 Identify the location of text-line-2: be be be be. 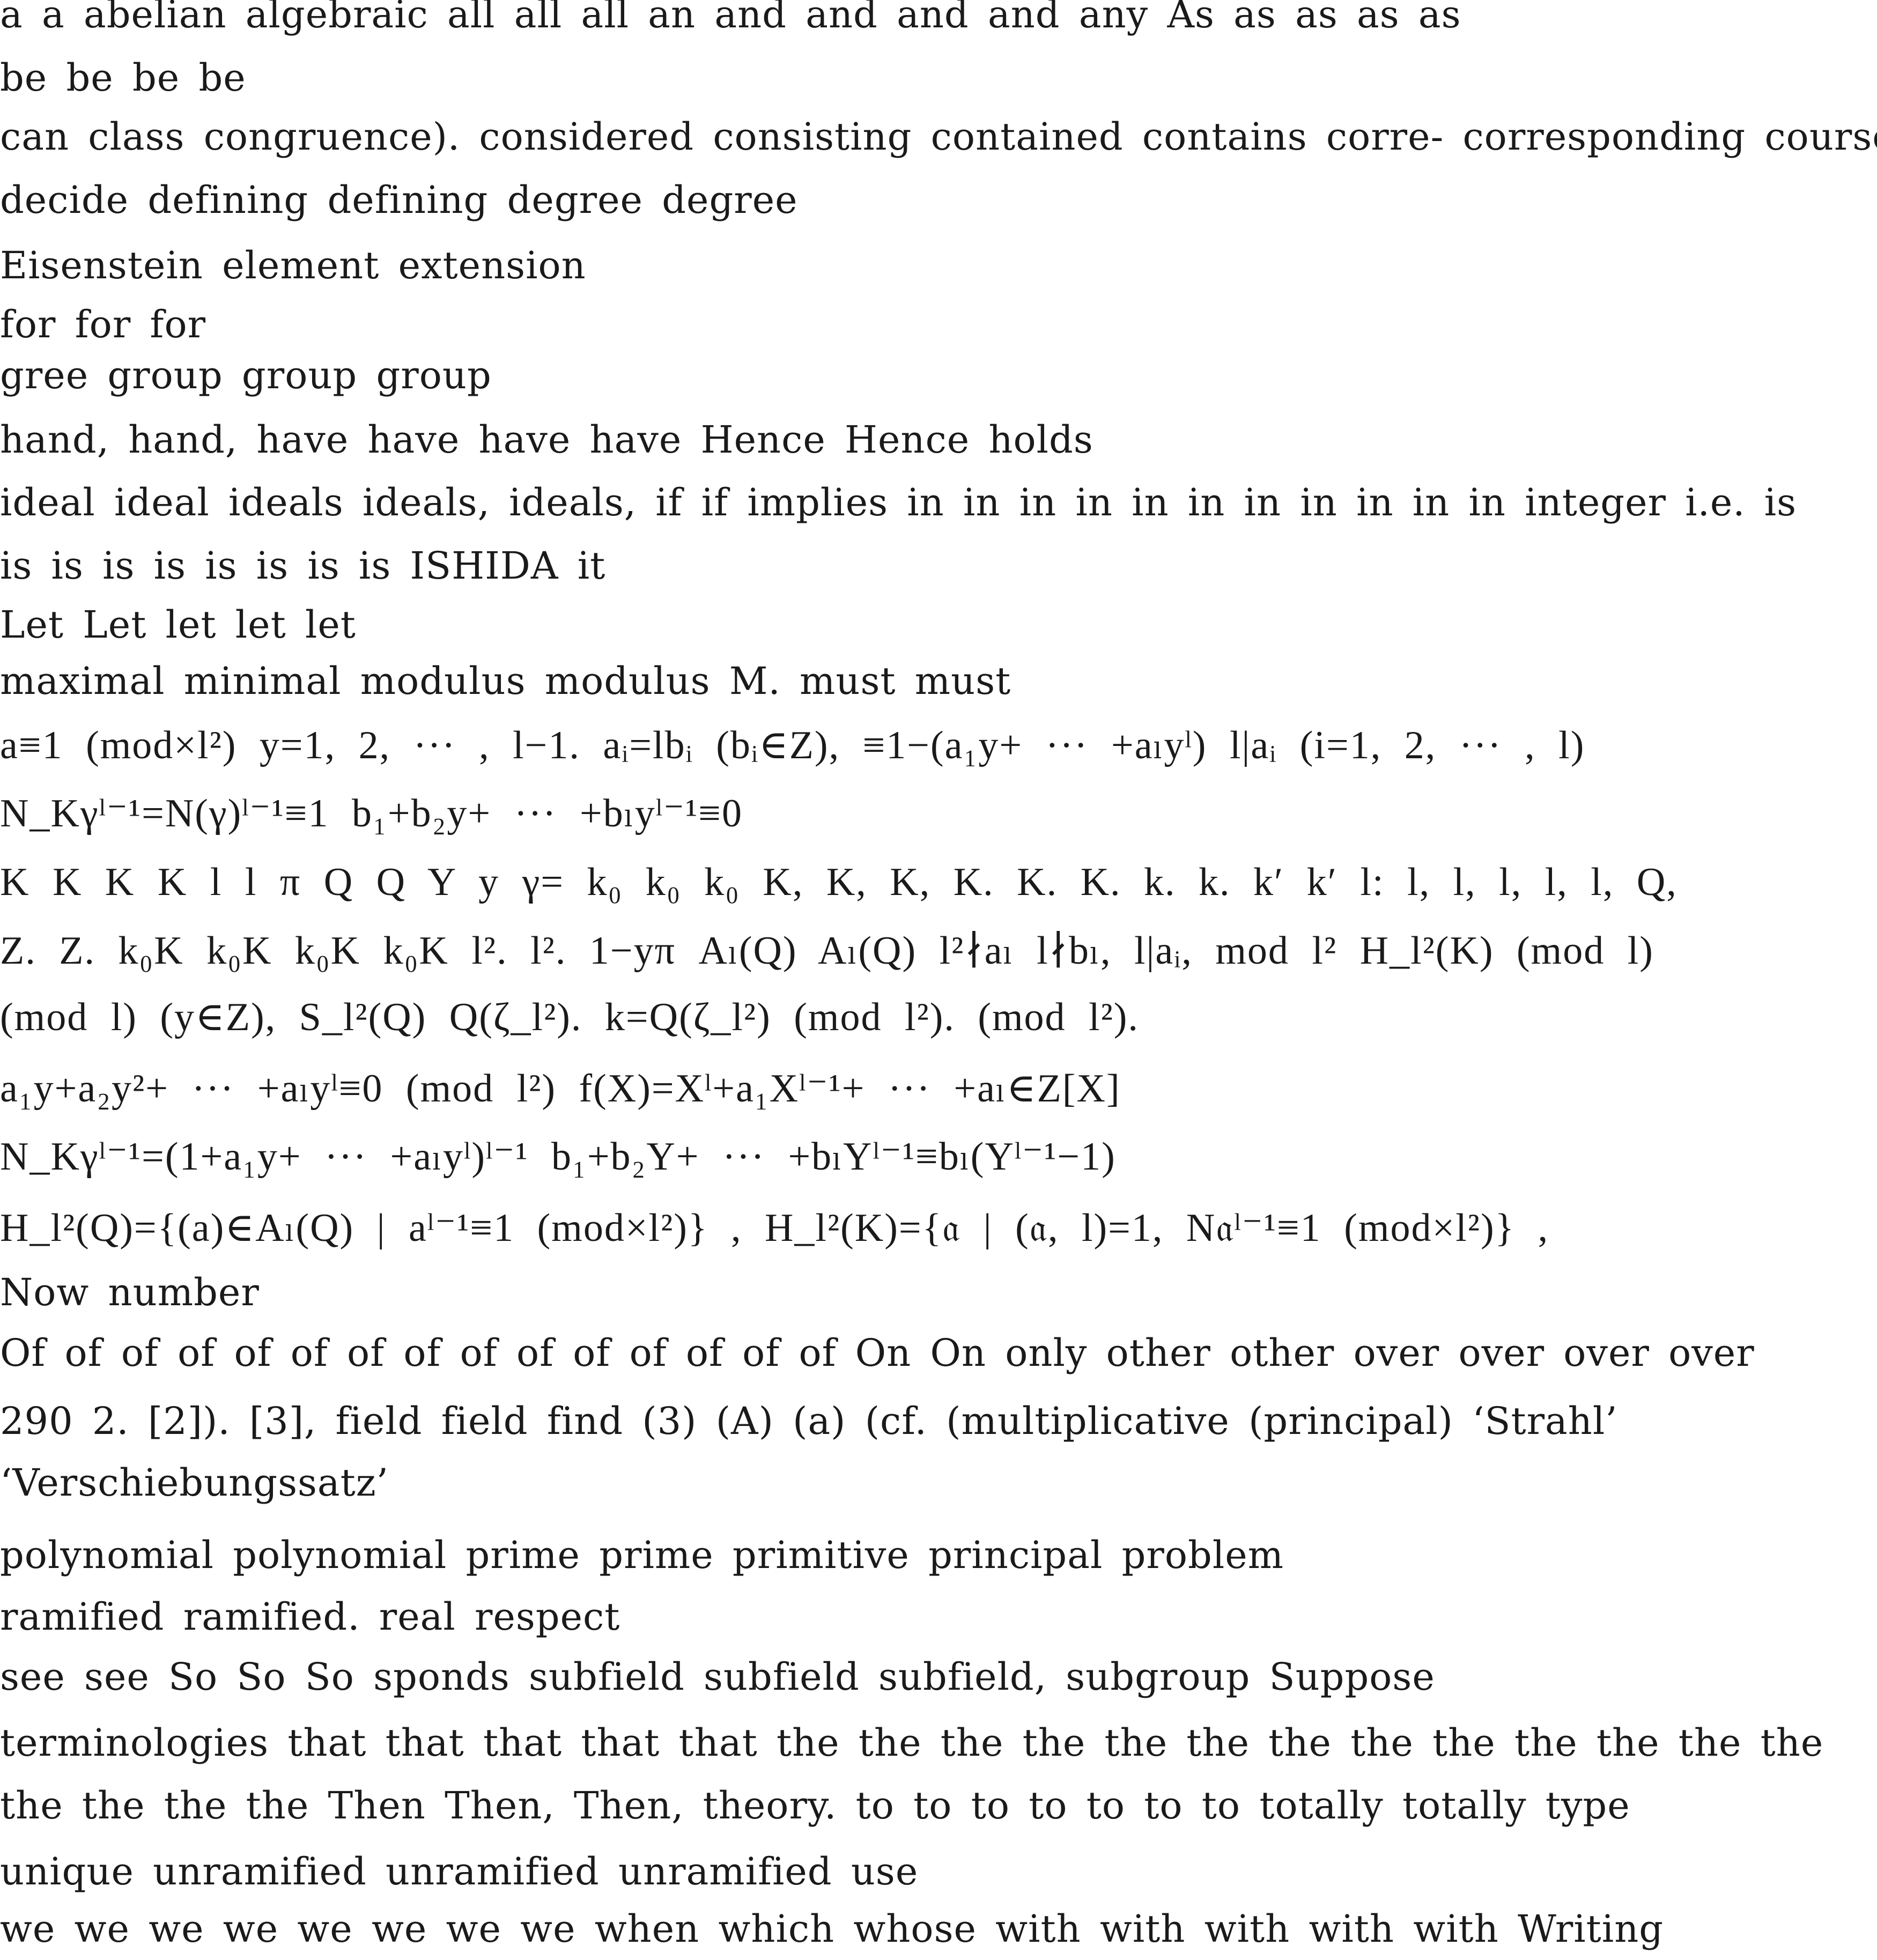
(123, 78).